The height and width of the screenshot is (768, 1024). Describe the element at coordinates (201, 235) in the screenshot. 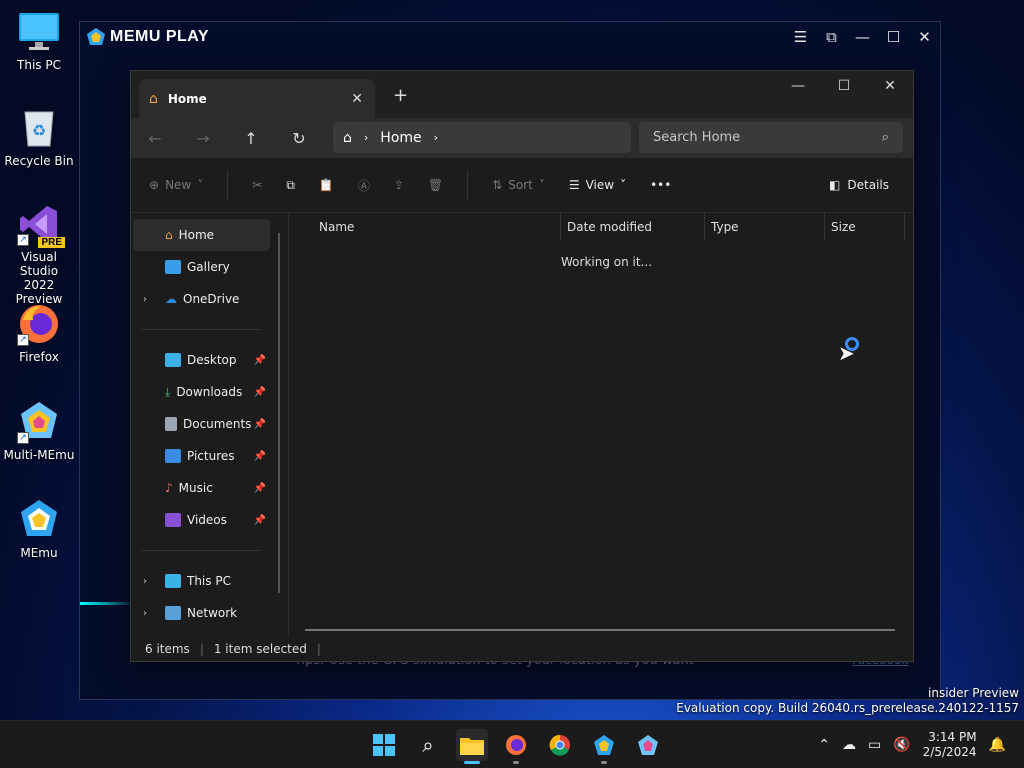

I see `nav-item-home: ⌂ Home` at that location.